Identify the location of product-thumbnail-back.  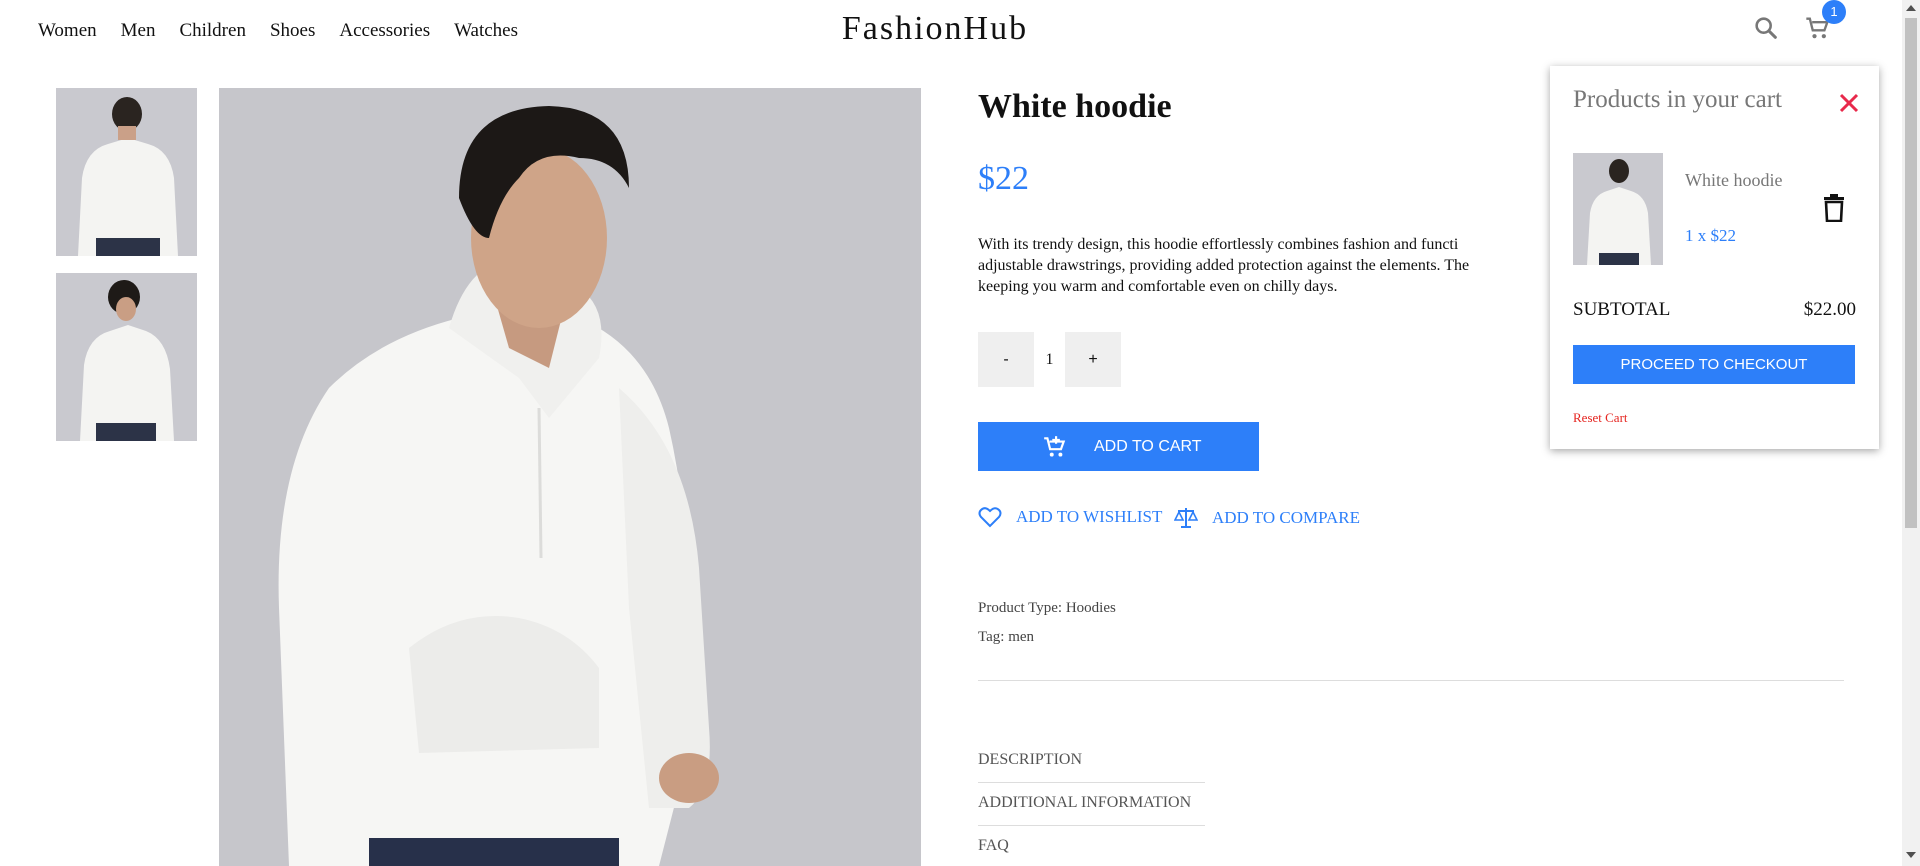
(126, 172).